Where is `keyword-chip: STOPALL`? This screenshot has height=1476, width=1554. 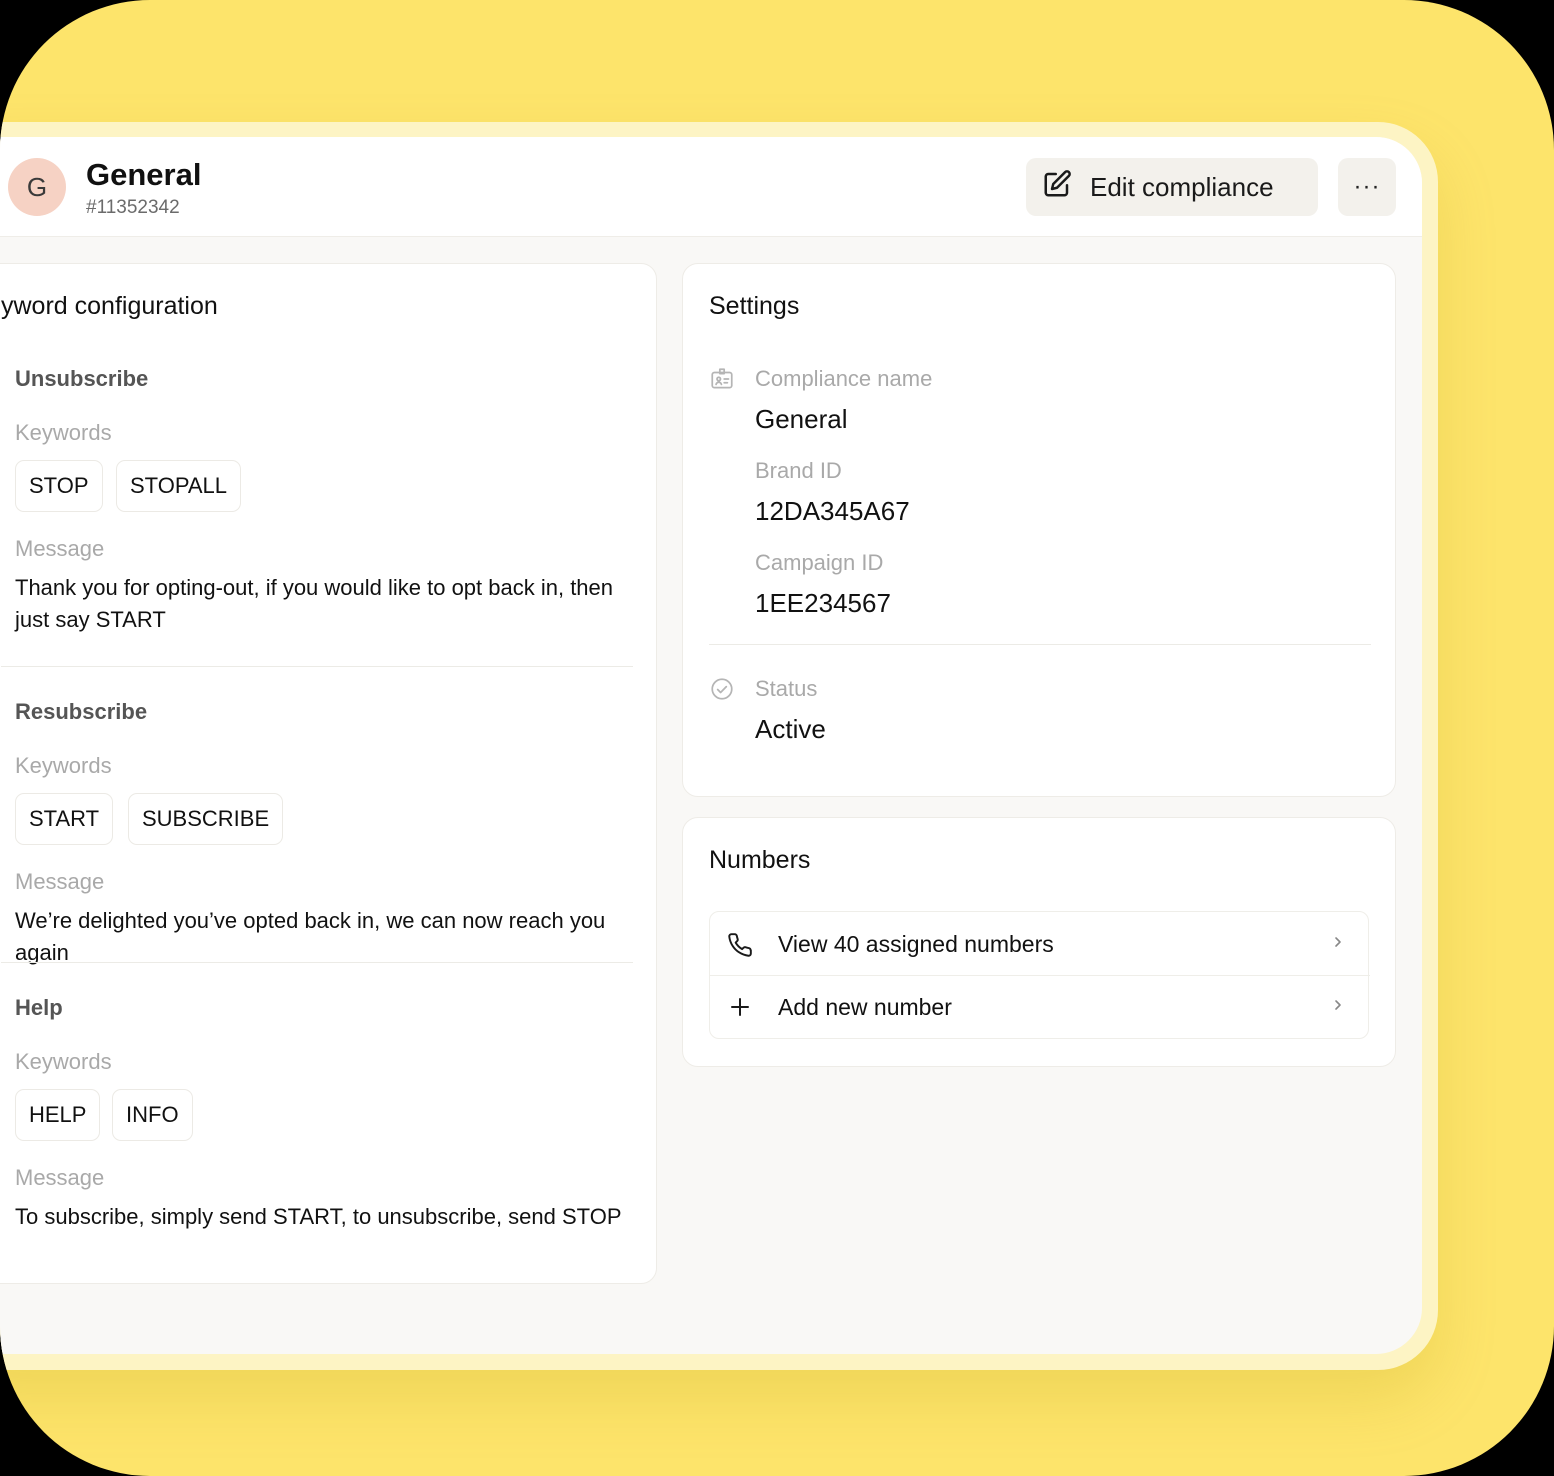 keyword-chip: STOPALL is located at coordinates (179, 486).